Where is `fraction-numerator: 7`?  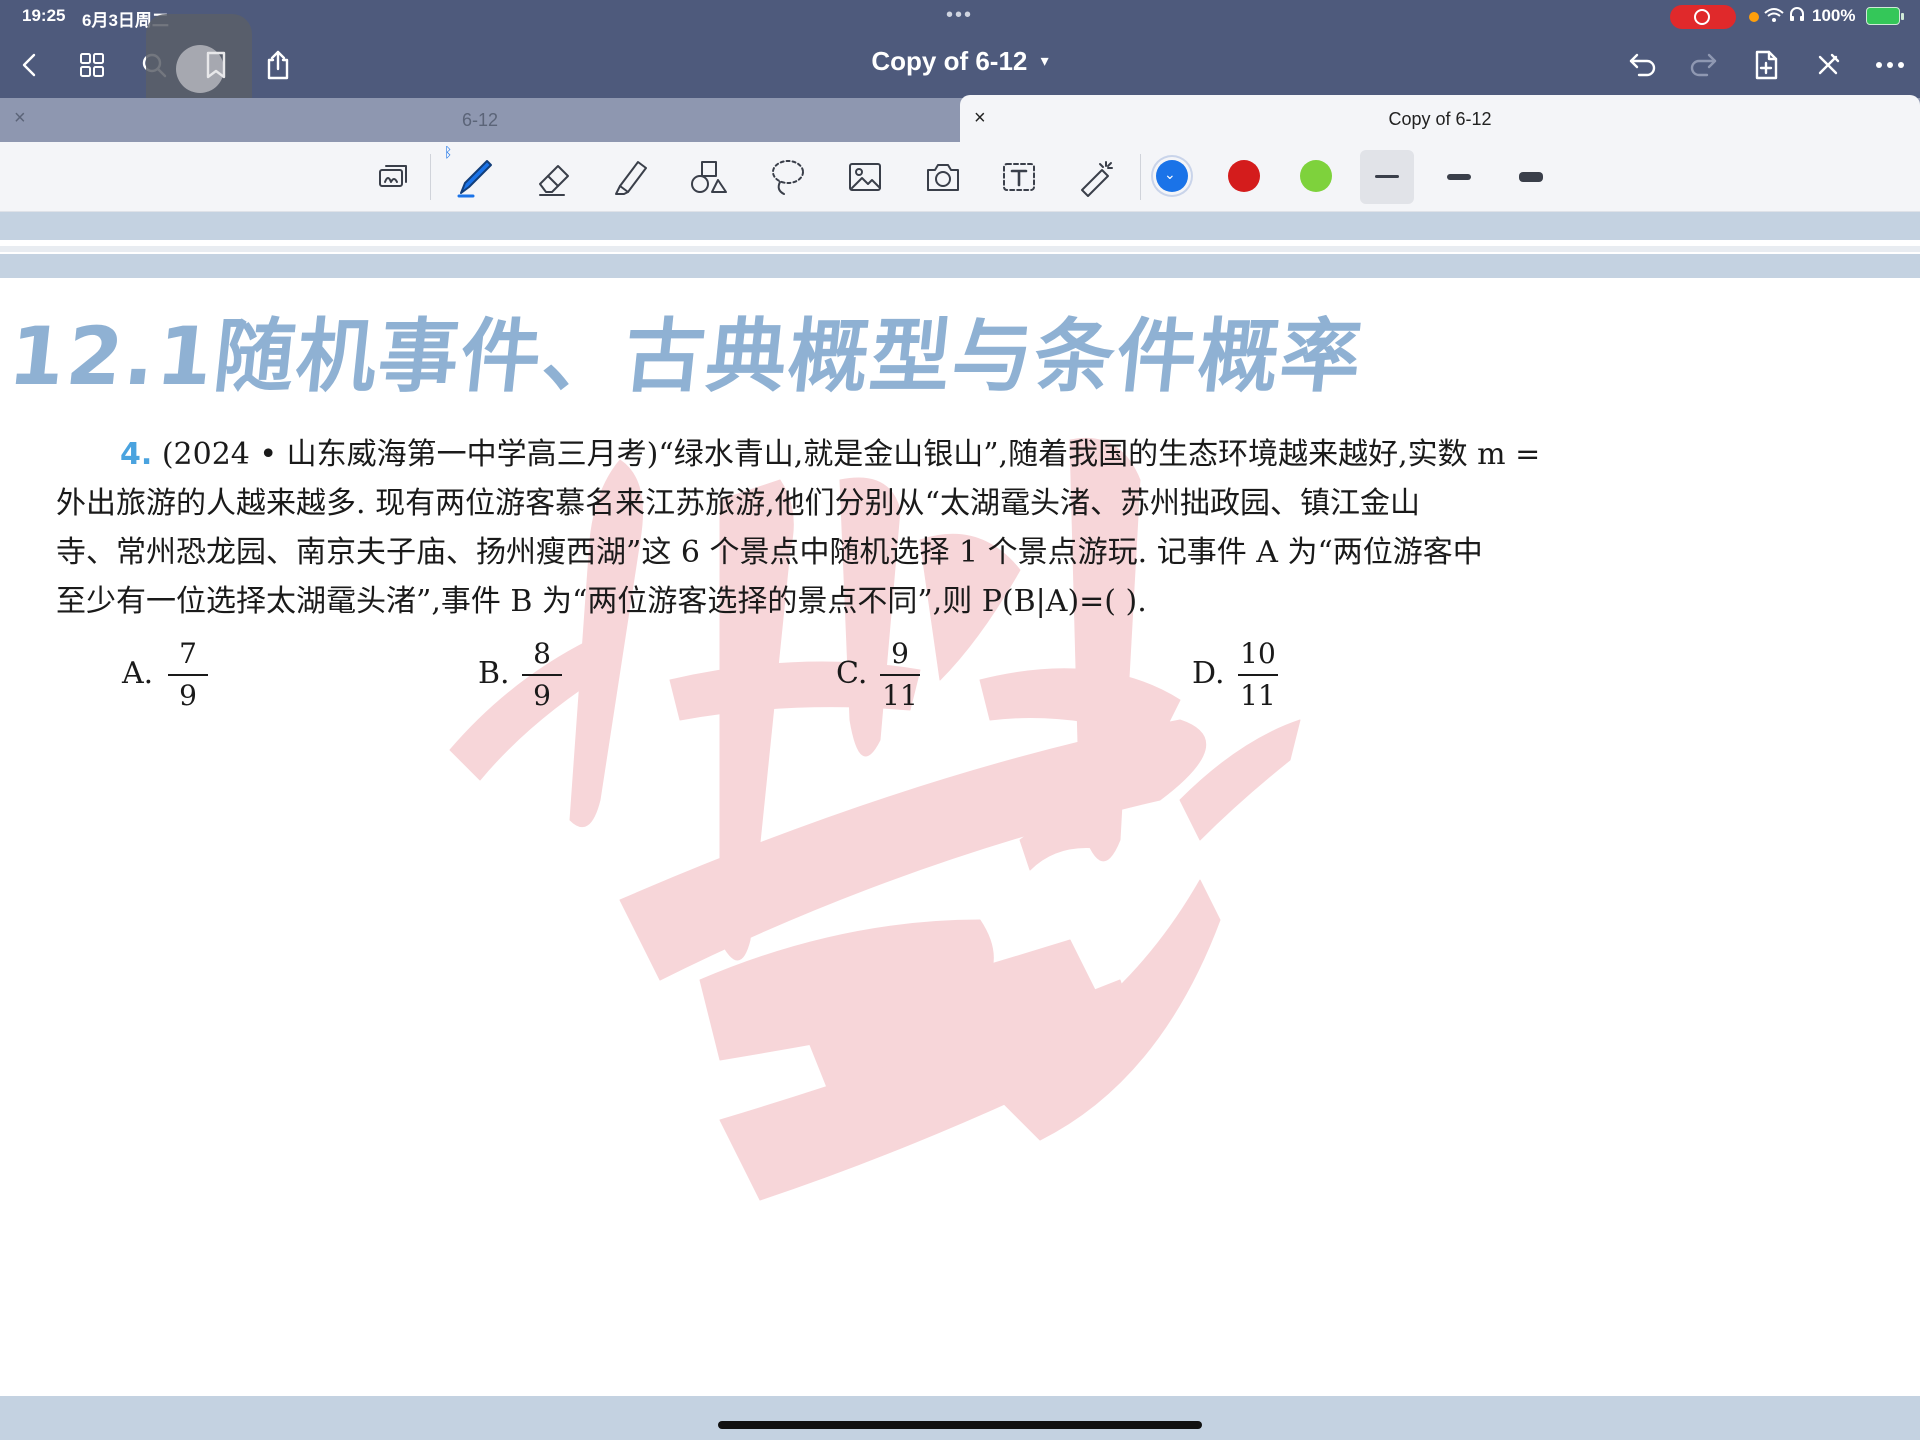 fraction-numerator: 7 is located at coordinates (188, 653).